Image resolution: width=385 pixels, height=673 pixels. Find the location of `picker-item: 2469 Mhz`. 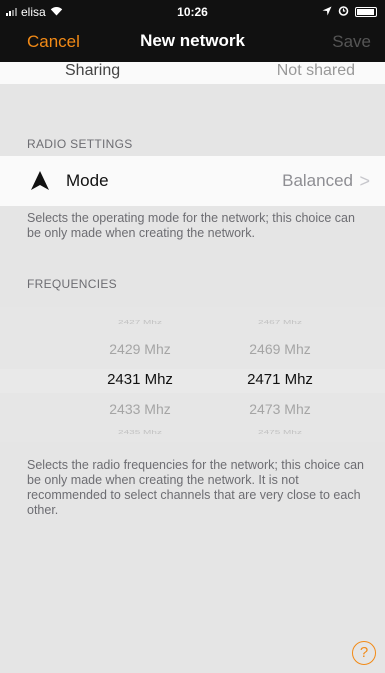

picker-item: 2469 Mhz is located at coordinates (280, 349).